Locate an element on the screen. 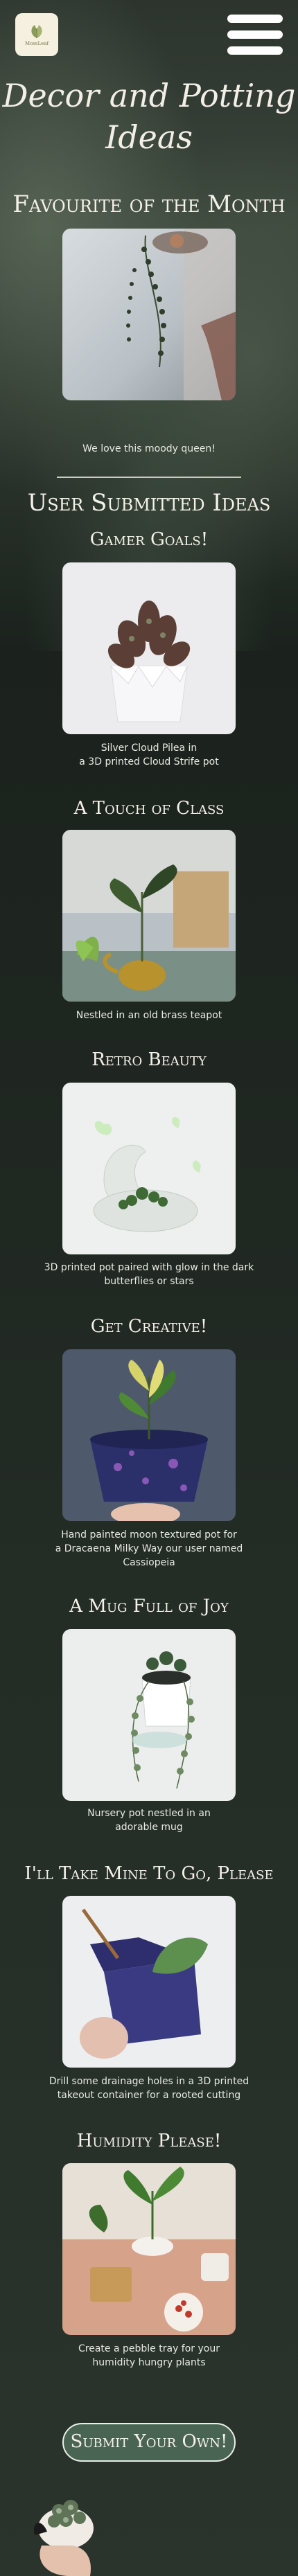  idea-title: Retro Beauty is located at coordinates (149, 1059).